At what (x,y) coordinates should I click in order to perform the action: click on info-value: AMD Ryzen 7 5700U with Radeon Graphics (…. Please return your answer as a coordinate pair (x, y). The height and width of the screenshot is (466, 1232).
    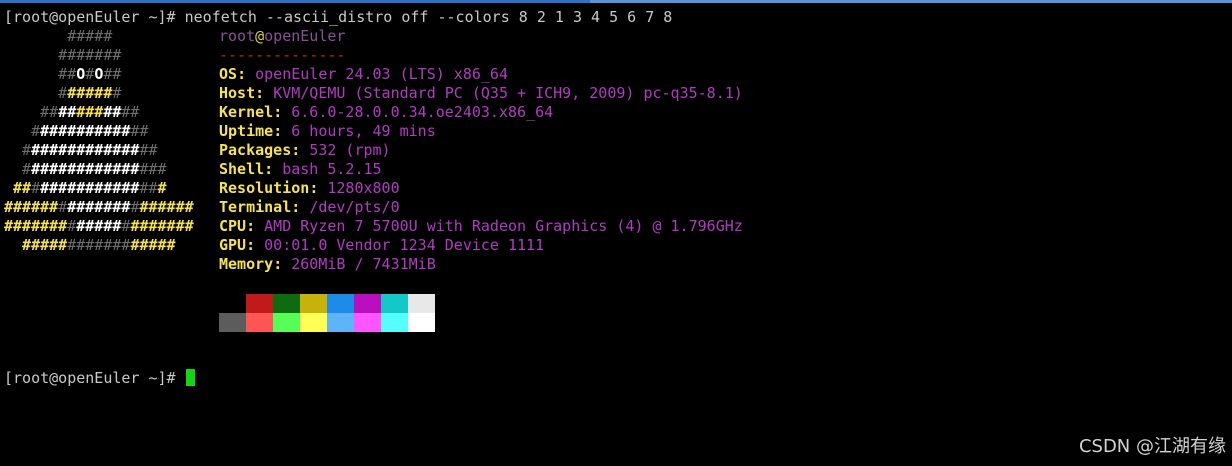
    Looking at the image, I should click on (503, 226).